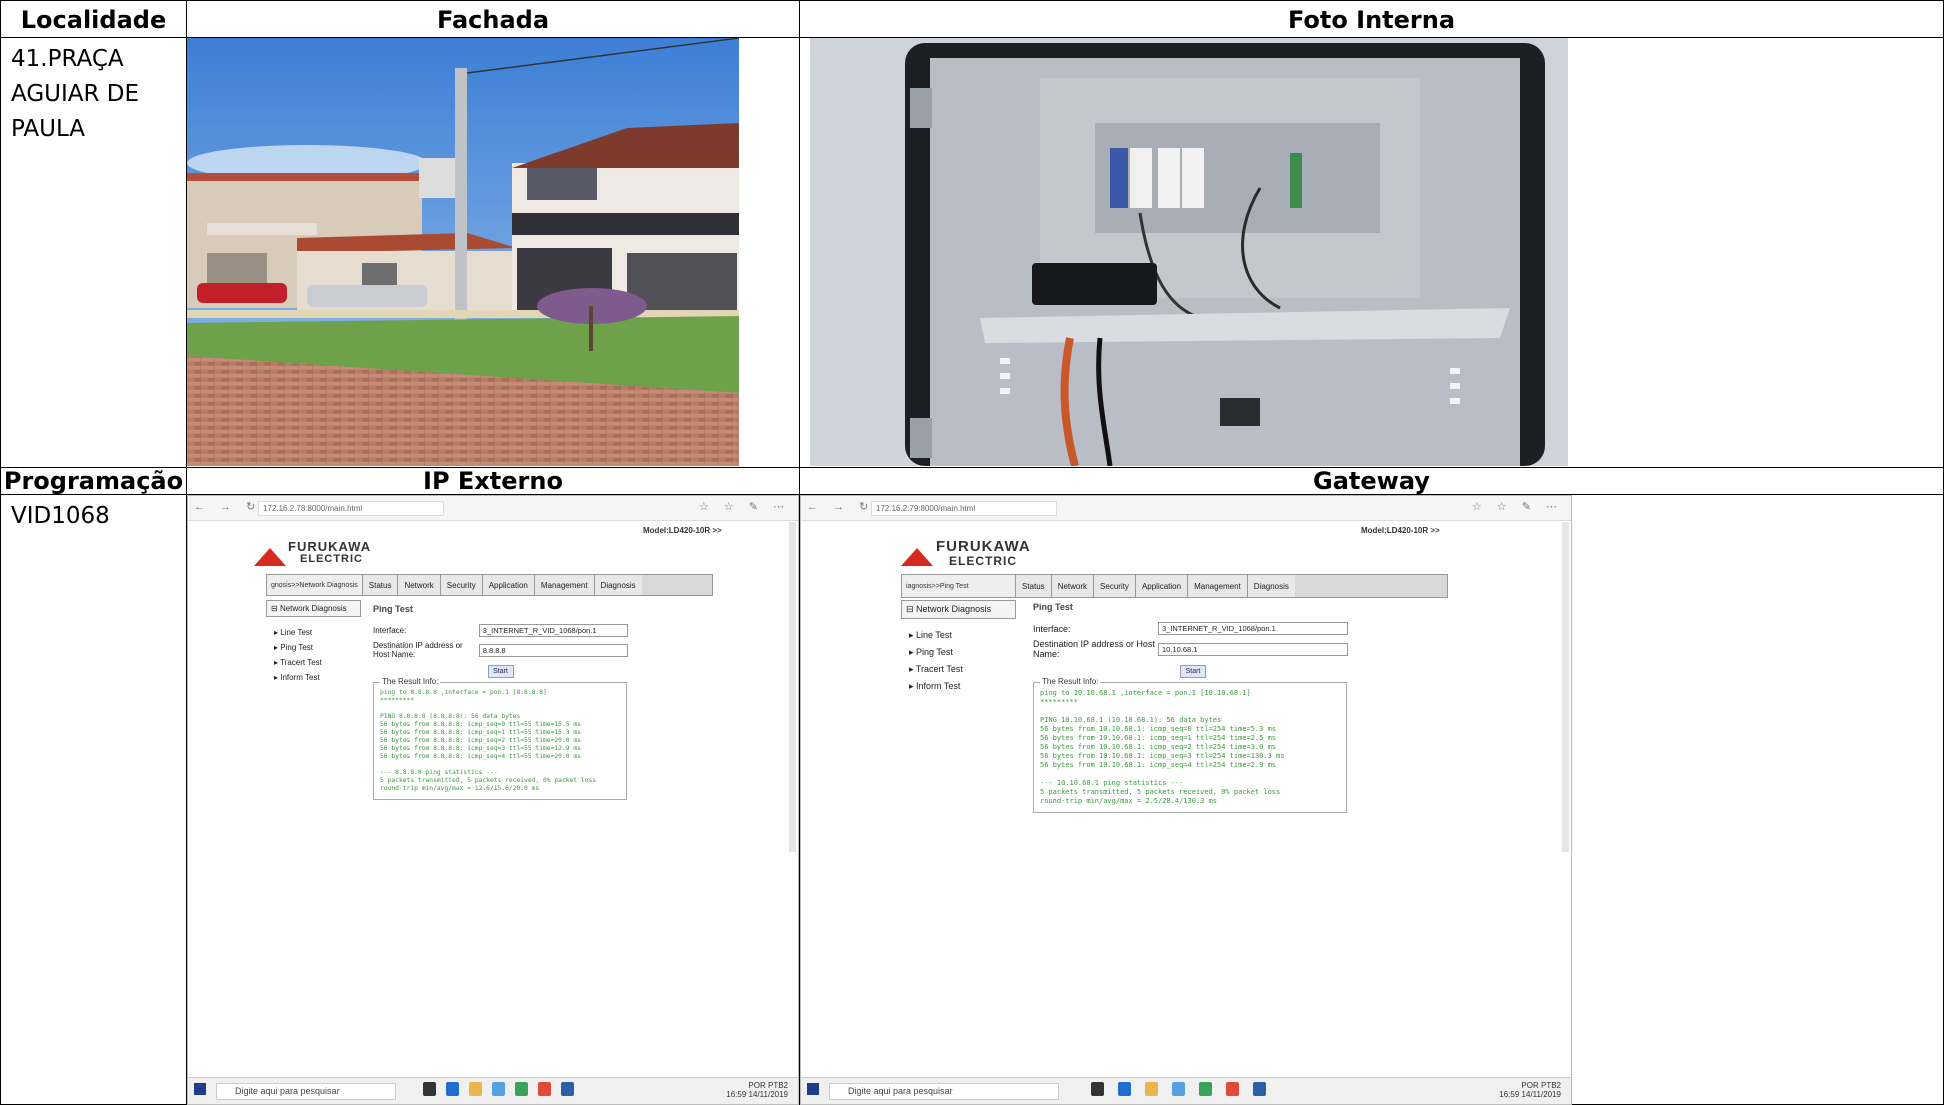 This screenshot has height=1105, width=1944. Describe the element at coordinates (493, 481) in the screenshot. I see `header-ip-externo: IP Externo` at that location.